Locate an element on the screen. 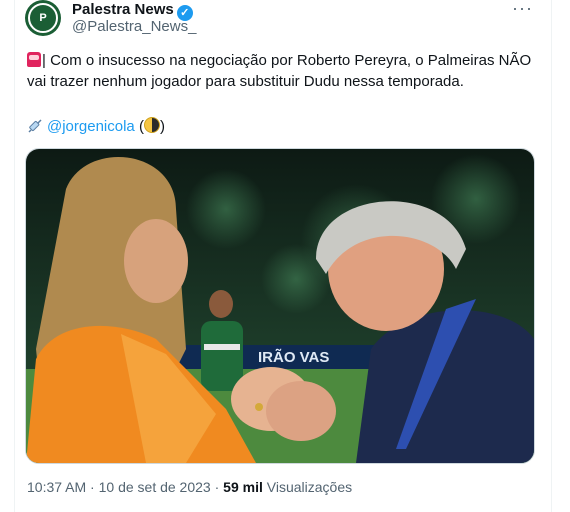 The height and width of the screenshot is (512, 570). tweet-credit: @jorgenicola () is located at coordinates (96, 126).